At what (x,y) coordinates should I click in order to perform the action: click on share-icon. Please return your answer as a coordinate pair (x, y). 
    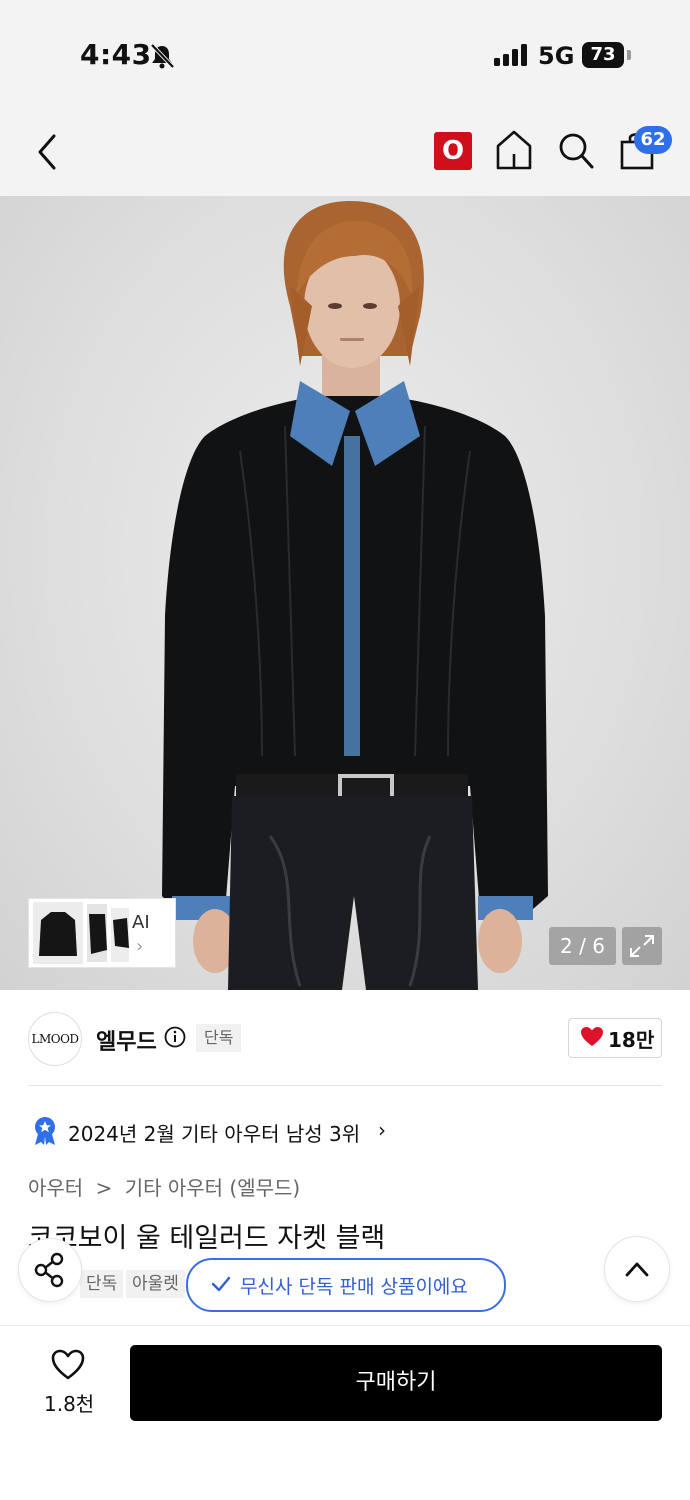
    Looking at the image, I should click on (49, 1270).